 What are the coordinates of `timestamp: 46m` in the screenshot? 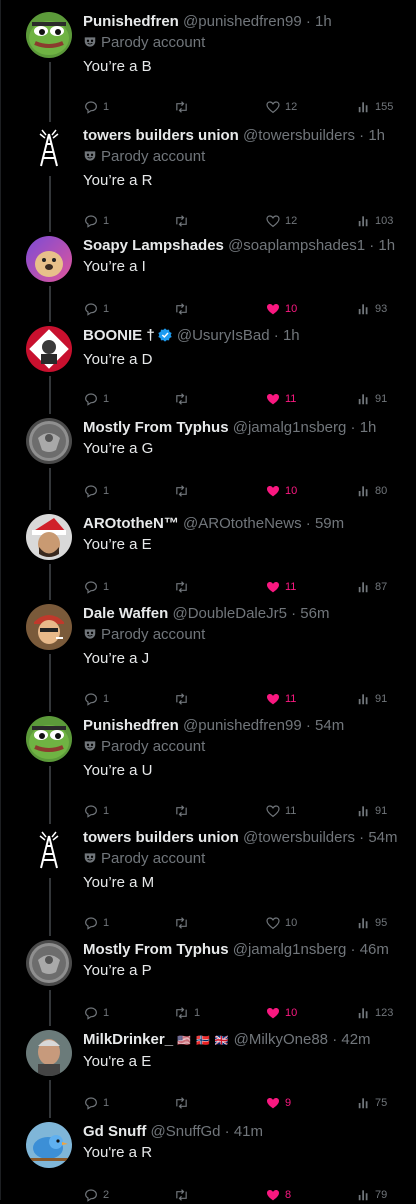 It's located at (374, 949).